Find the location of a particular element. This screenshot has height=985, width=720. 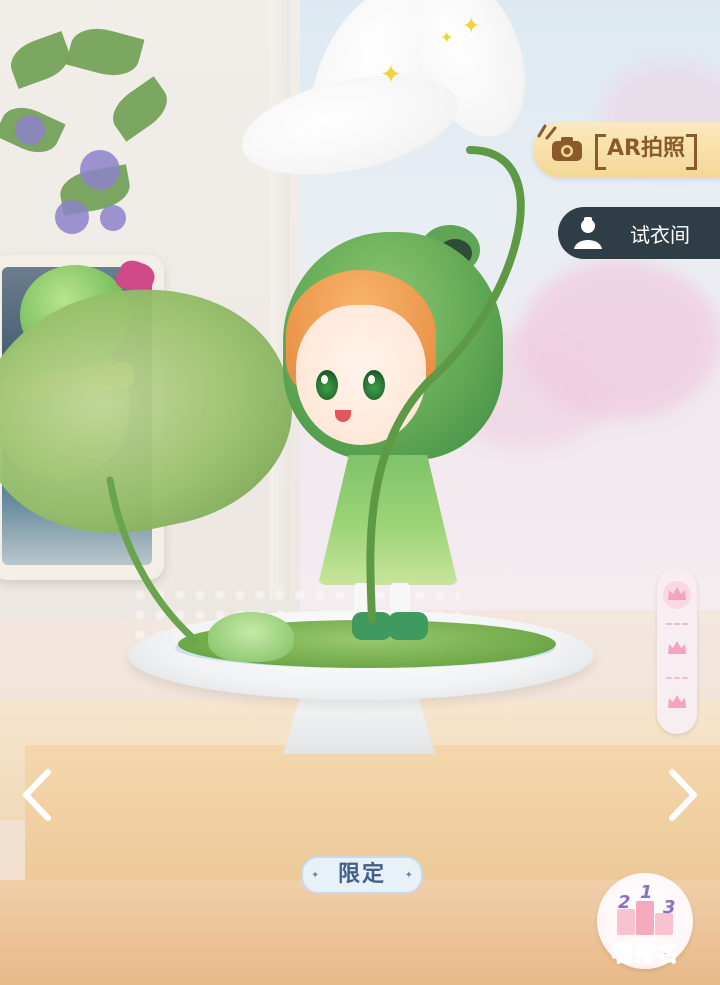

ar-photo-button: AR拍照 is located at coordinates (626, 150).